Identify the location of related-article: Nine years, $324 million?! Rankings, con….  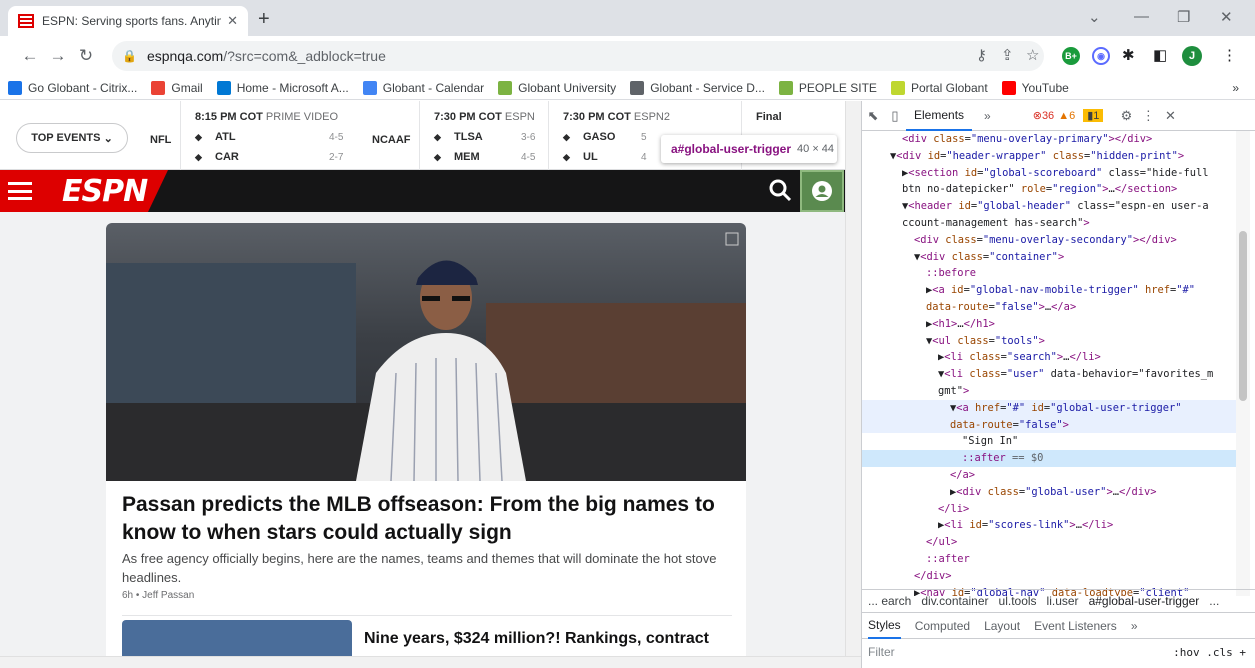
(427, 635).